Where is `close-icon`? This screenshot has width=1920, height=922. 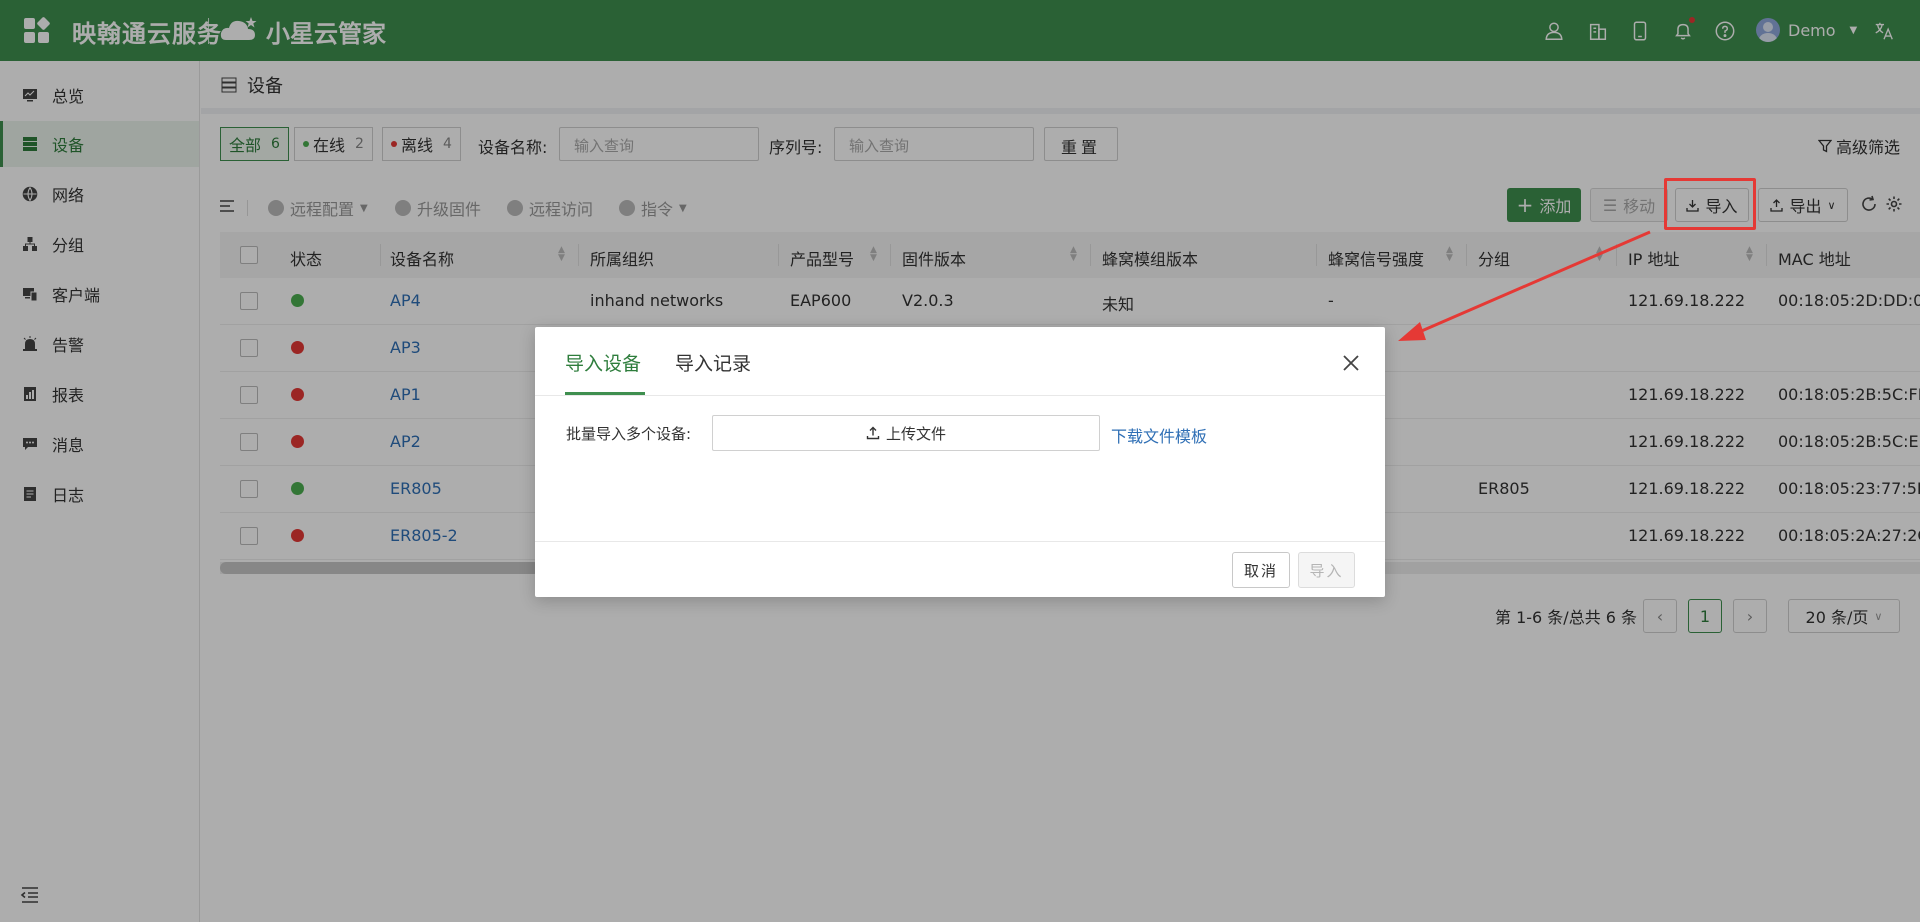 close-icon is located at coordinates (1351, 363).